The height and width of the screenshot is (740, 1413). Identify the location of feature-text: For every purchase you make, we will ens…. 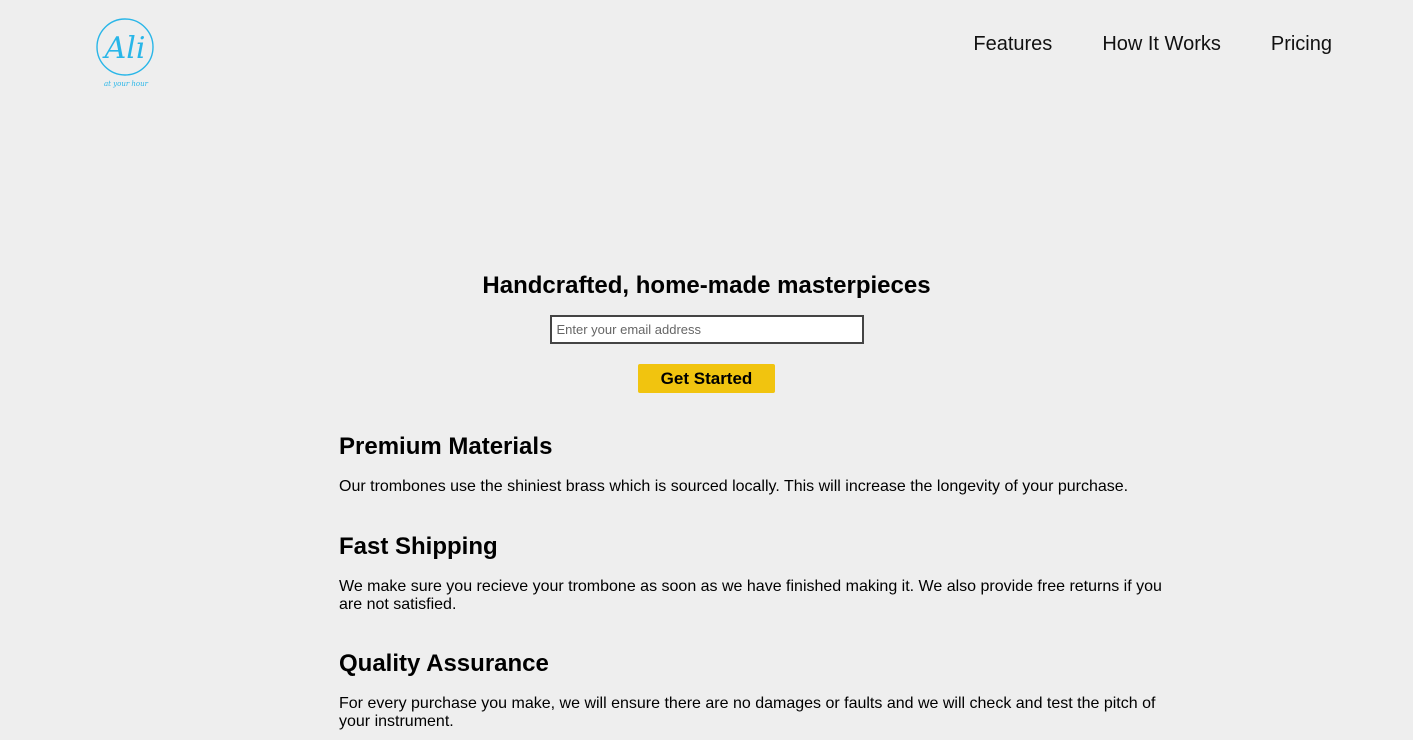
(747, 712).